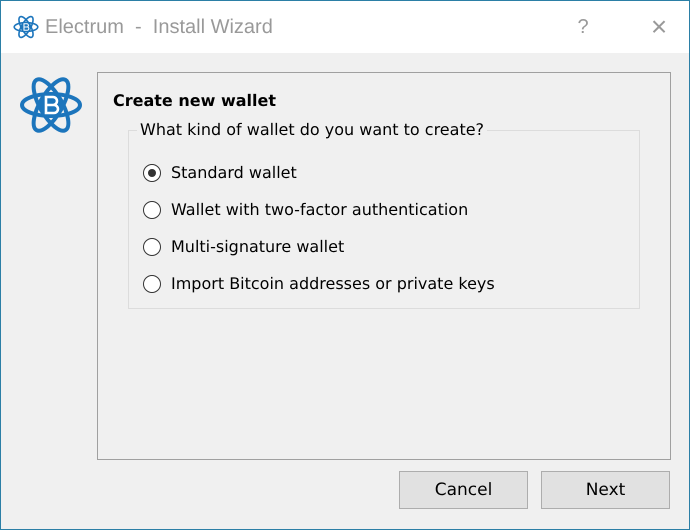 Image resolution: width=690 pixels, height=530 pixels. I want to click on window-title: Electrum - Install Wizard, so click(159, 27).